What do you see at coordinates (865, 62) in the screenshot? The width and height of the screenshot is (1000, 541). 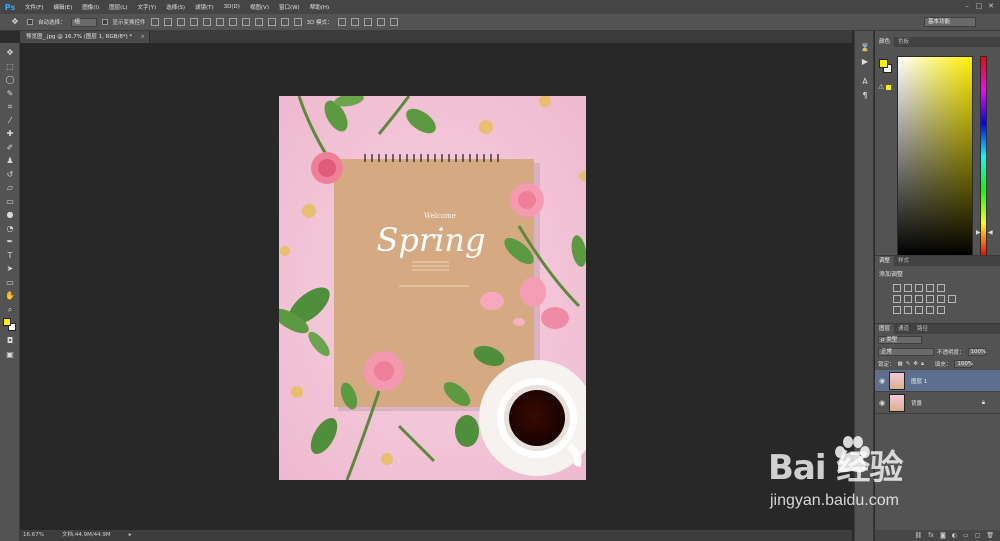 I see `actions-panel-icon: ▶` at bounding box center [865, 62].